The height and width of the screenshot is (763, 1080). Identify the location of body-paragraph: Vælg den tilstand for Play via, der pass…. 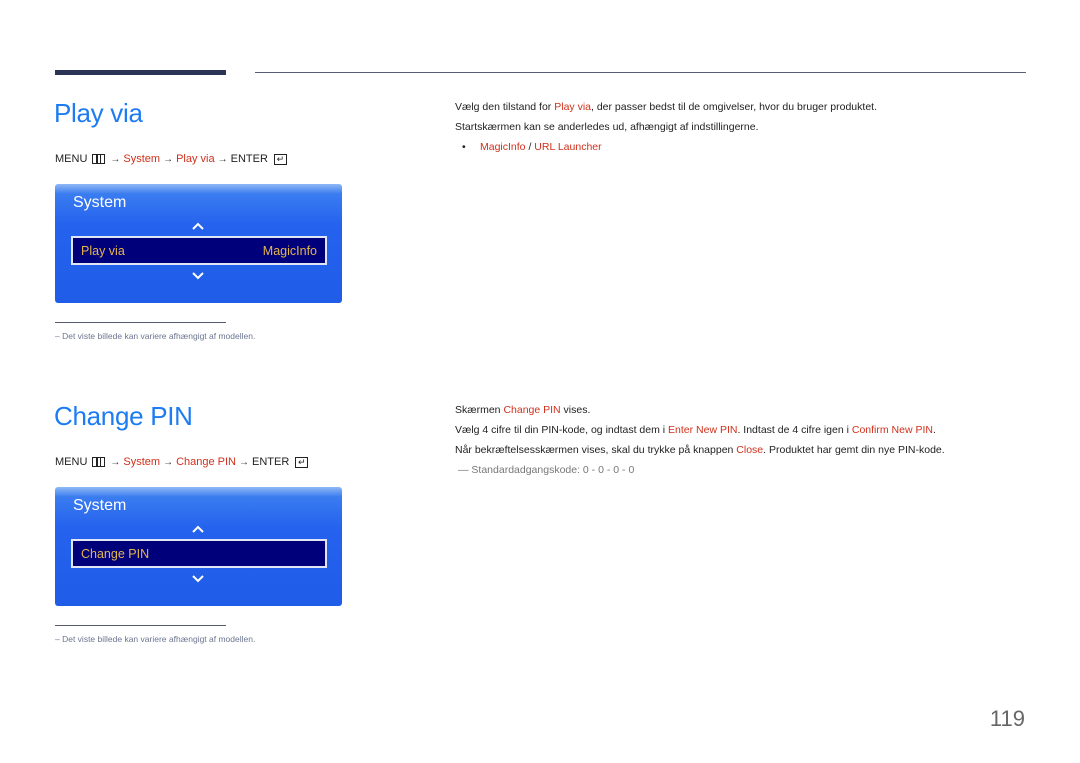
(666, 107).